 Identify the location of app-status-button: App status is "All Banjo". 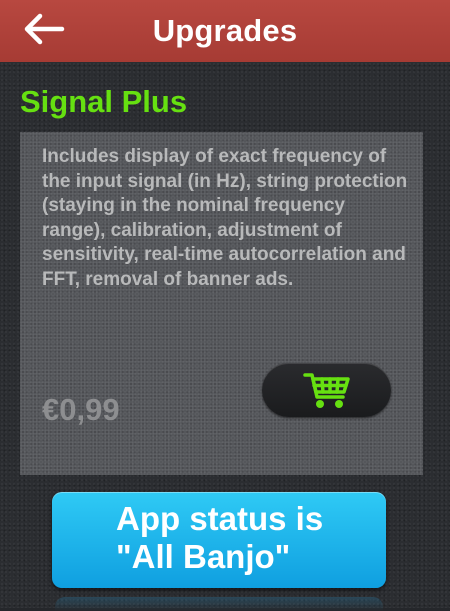
(219, 540).